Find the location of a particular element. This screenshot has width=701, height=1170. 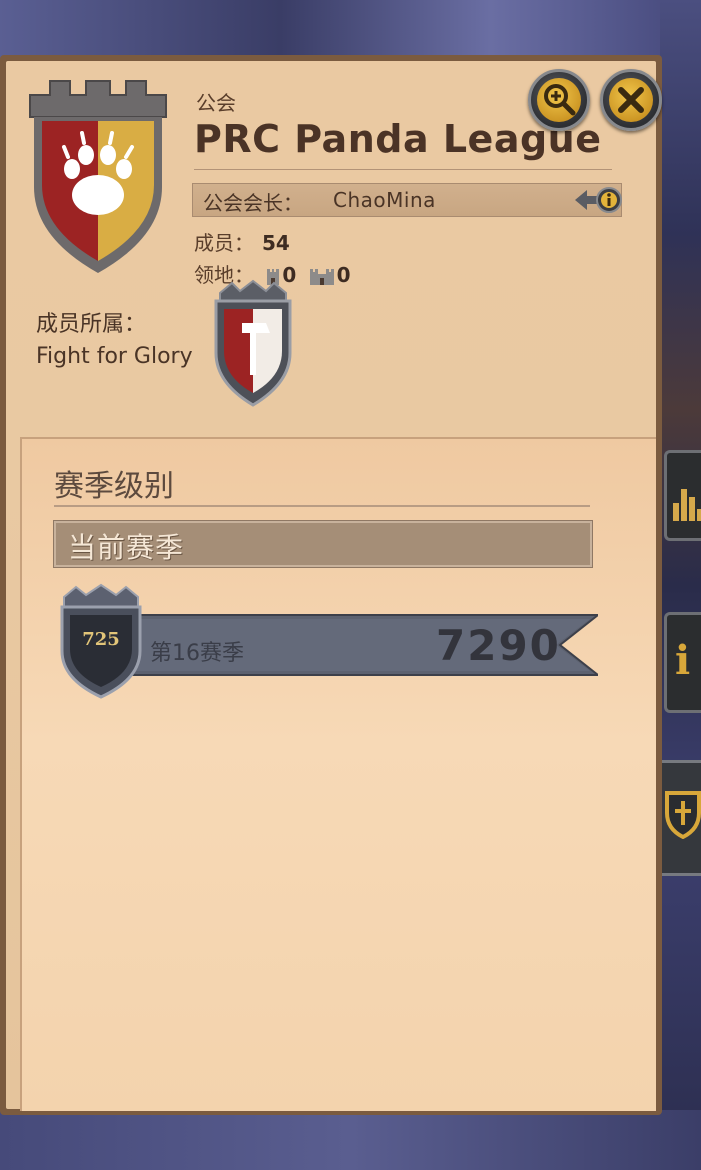

guild-kicker-label: 公会 is located at coordinates (216, 103).